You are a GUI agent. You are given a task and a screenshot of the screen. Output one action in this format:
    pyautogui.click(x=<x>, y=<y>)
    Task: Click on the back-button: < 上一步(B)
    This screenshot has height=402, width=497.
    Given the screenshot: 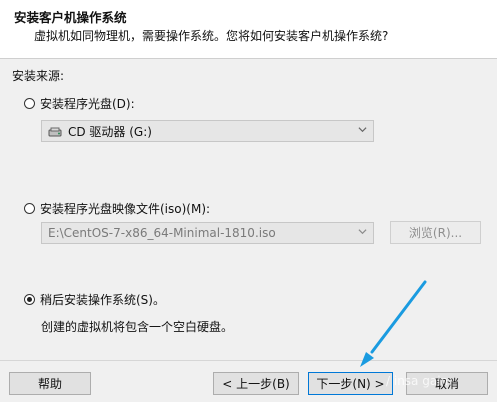 What is the action you would take?
    pyautogui.click(x=256, y=383)
    